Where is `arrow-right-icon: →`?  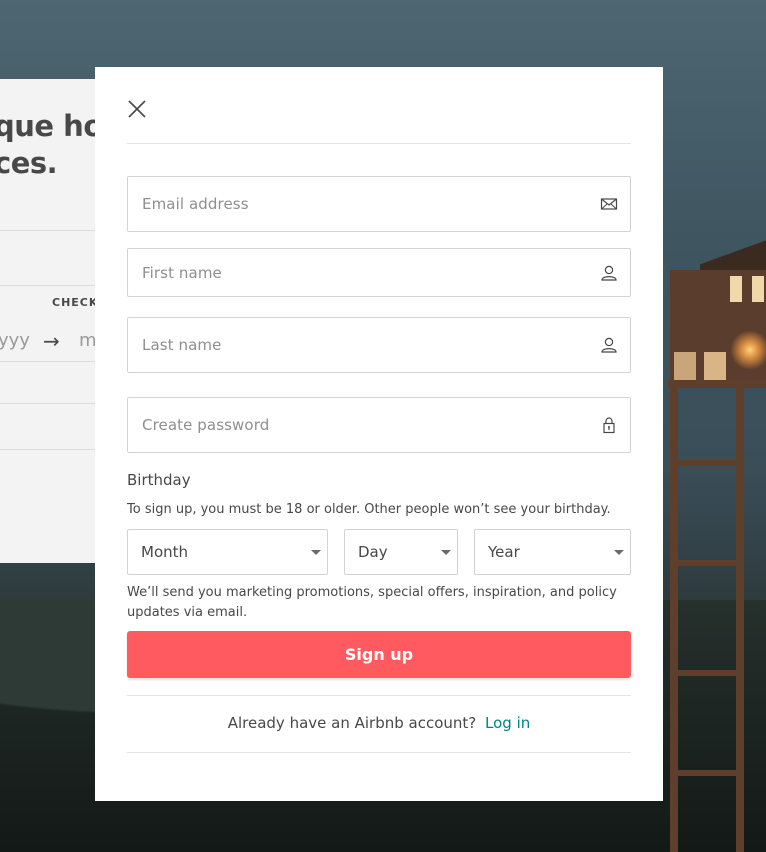
arrow-right-icon: → is located at coordinates (51, 341).